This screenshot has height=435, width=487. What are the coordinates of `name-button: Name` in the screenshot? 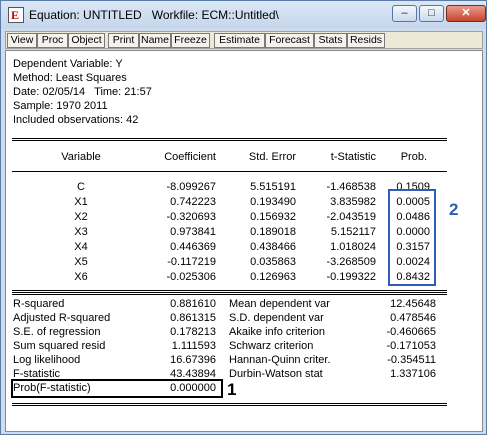 It's located at (155, 40).